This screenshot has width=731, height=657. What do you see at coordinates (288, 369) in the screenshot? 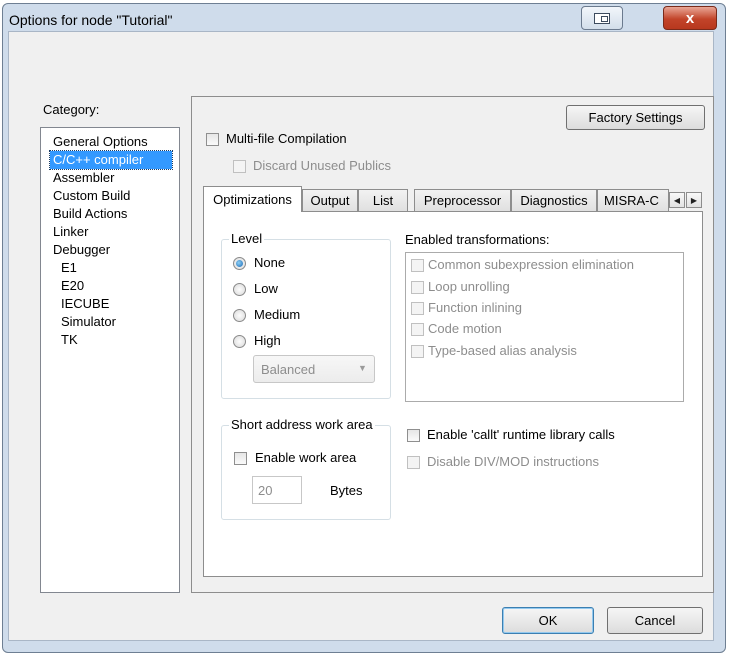
I see `balance-select-value: Balanced` at bounding box center [288, 369].